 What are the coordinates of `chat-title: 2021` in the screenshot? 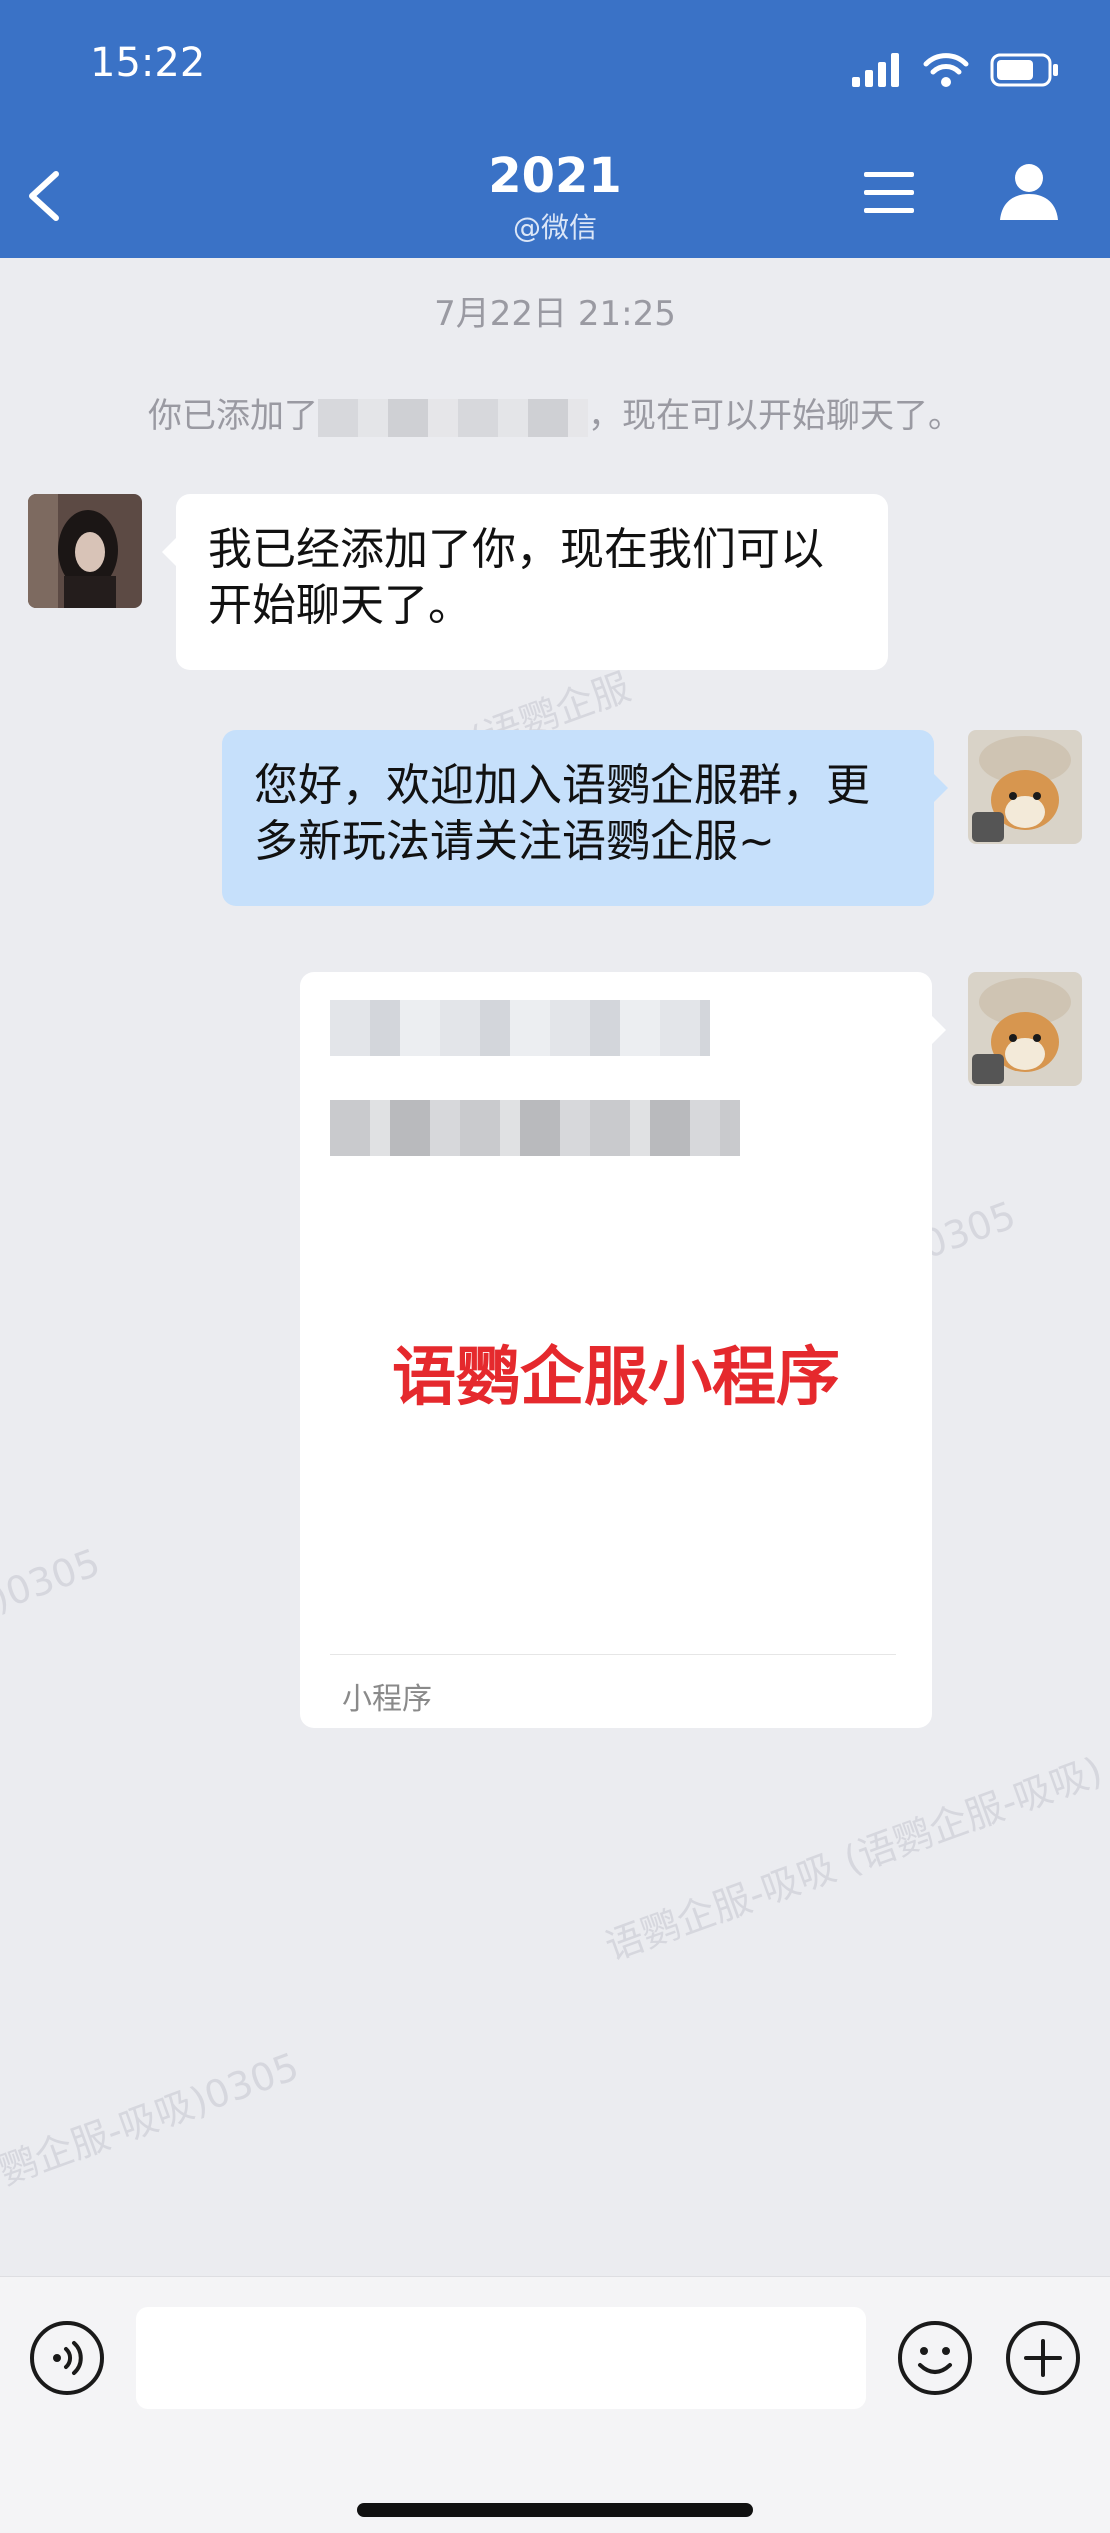 It's located at (555, 176).